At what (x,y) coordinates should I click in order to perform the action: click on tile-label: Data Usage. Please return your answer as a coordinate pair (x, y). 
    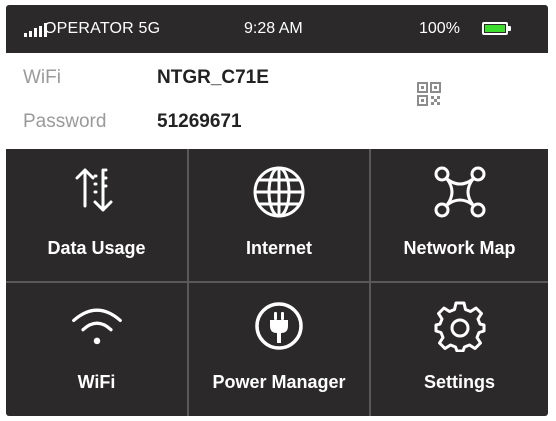
    Looking at the image, I should click on (96, 248).